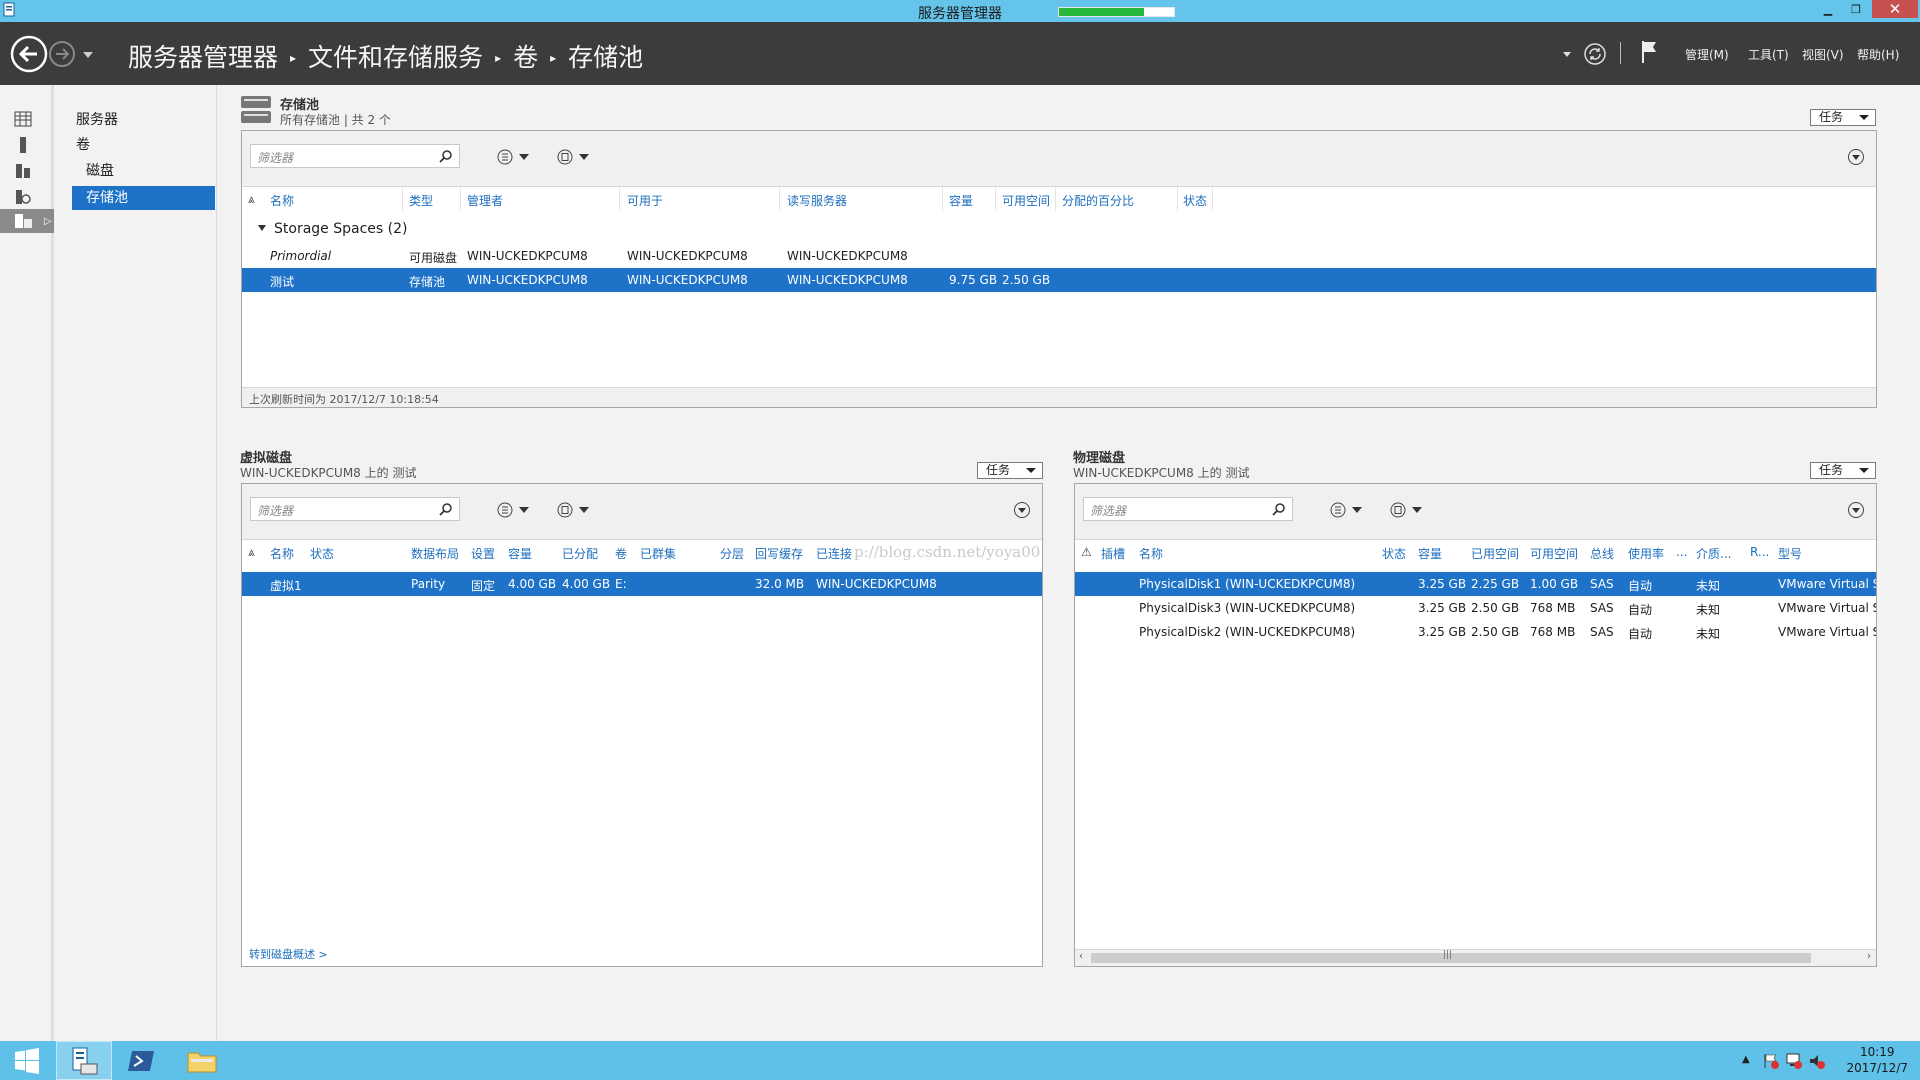 This screenshot has height=1080, width=1920. I want to click on col-percent-allocated: 分配的百分比, so click(1098, 200).